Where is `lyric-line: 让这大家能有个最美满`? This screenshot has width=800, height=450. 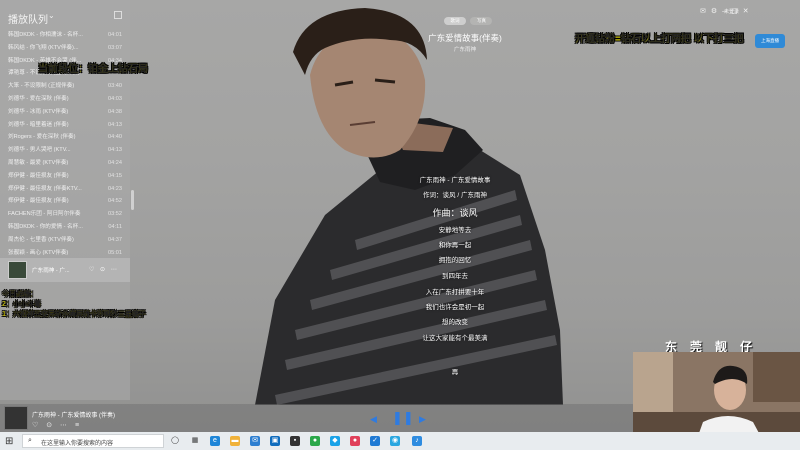 lyric-line: 让这大家能有个最美满 is located at coordinates (455, 338).